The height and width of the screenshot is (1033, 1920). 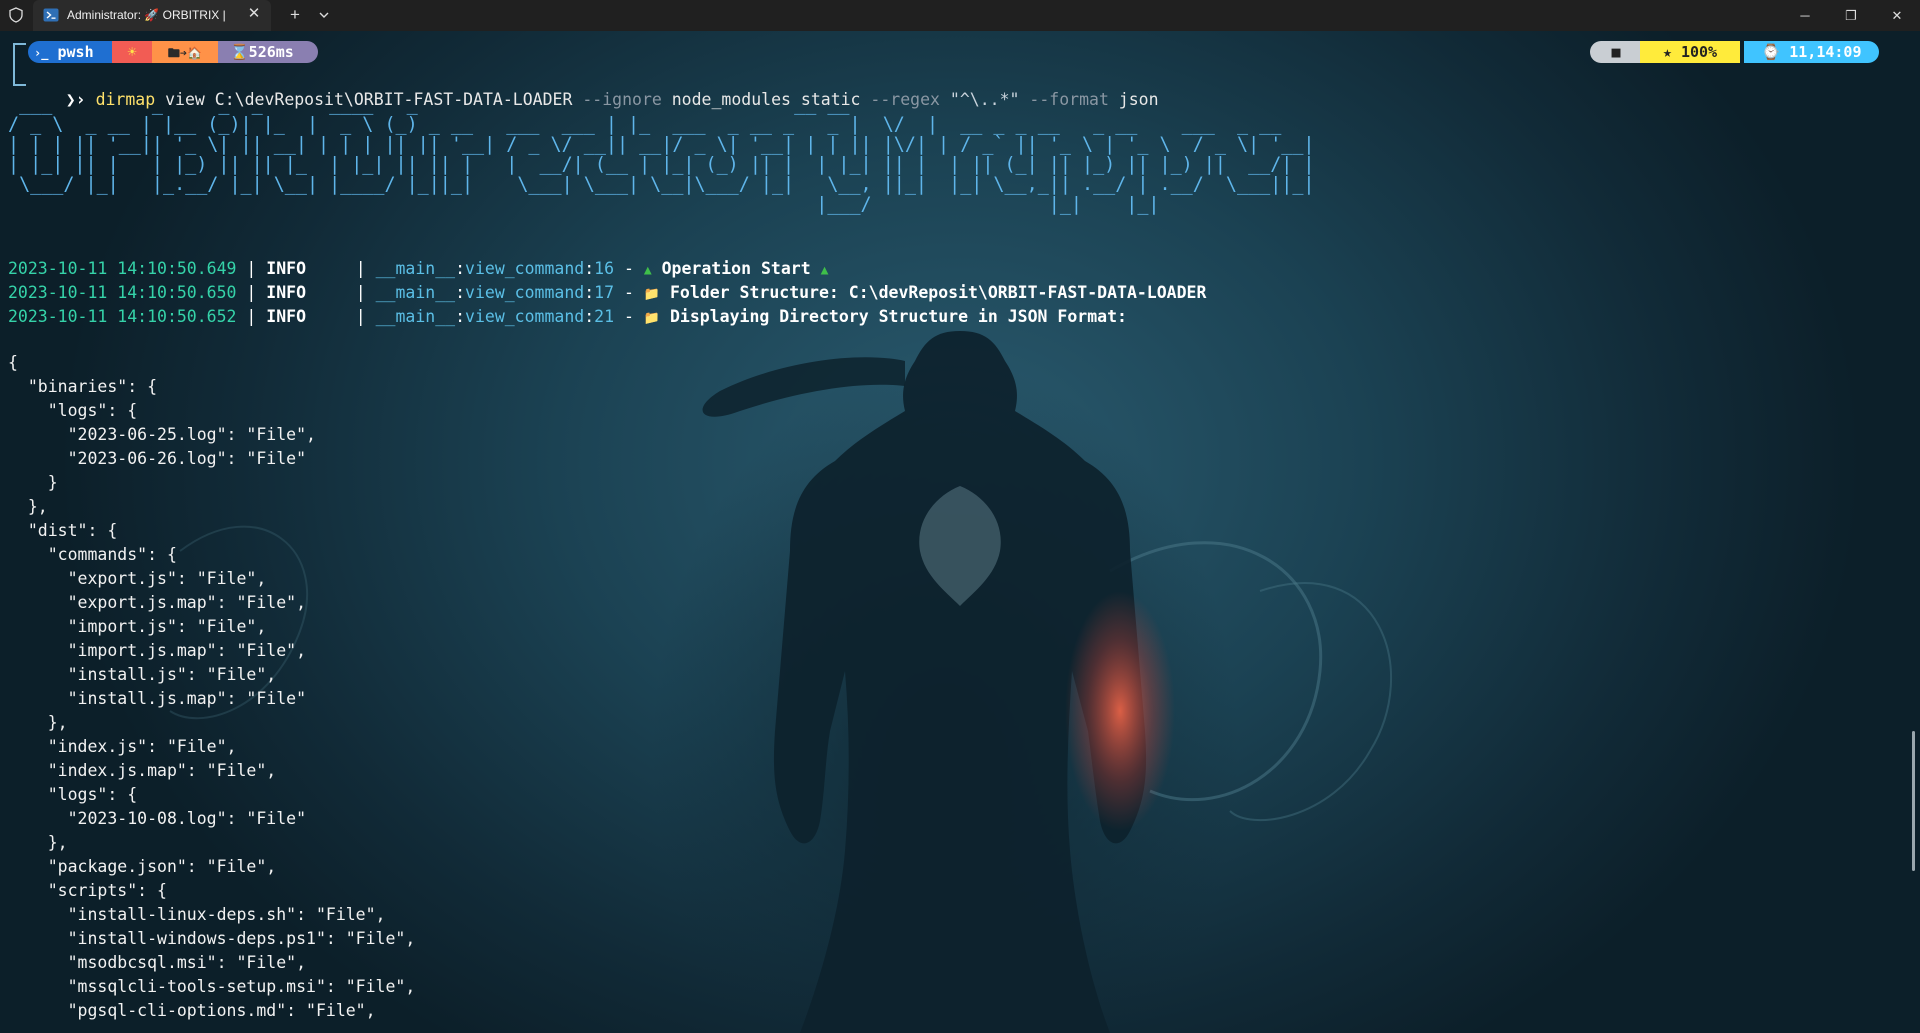 I want to click on prompt-sun-segment: ☀, so click(x=132, y=52).